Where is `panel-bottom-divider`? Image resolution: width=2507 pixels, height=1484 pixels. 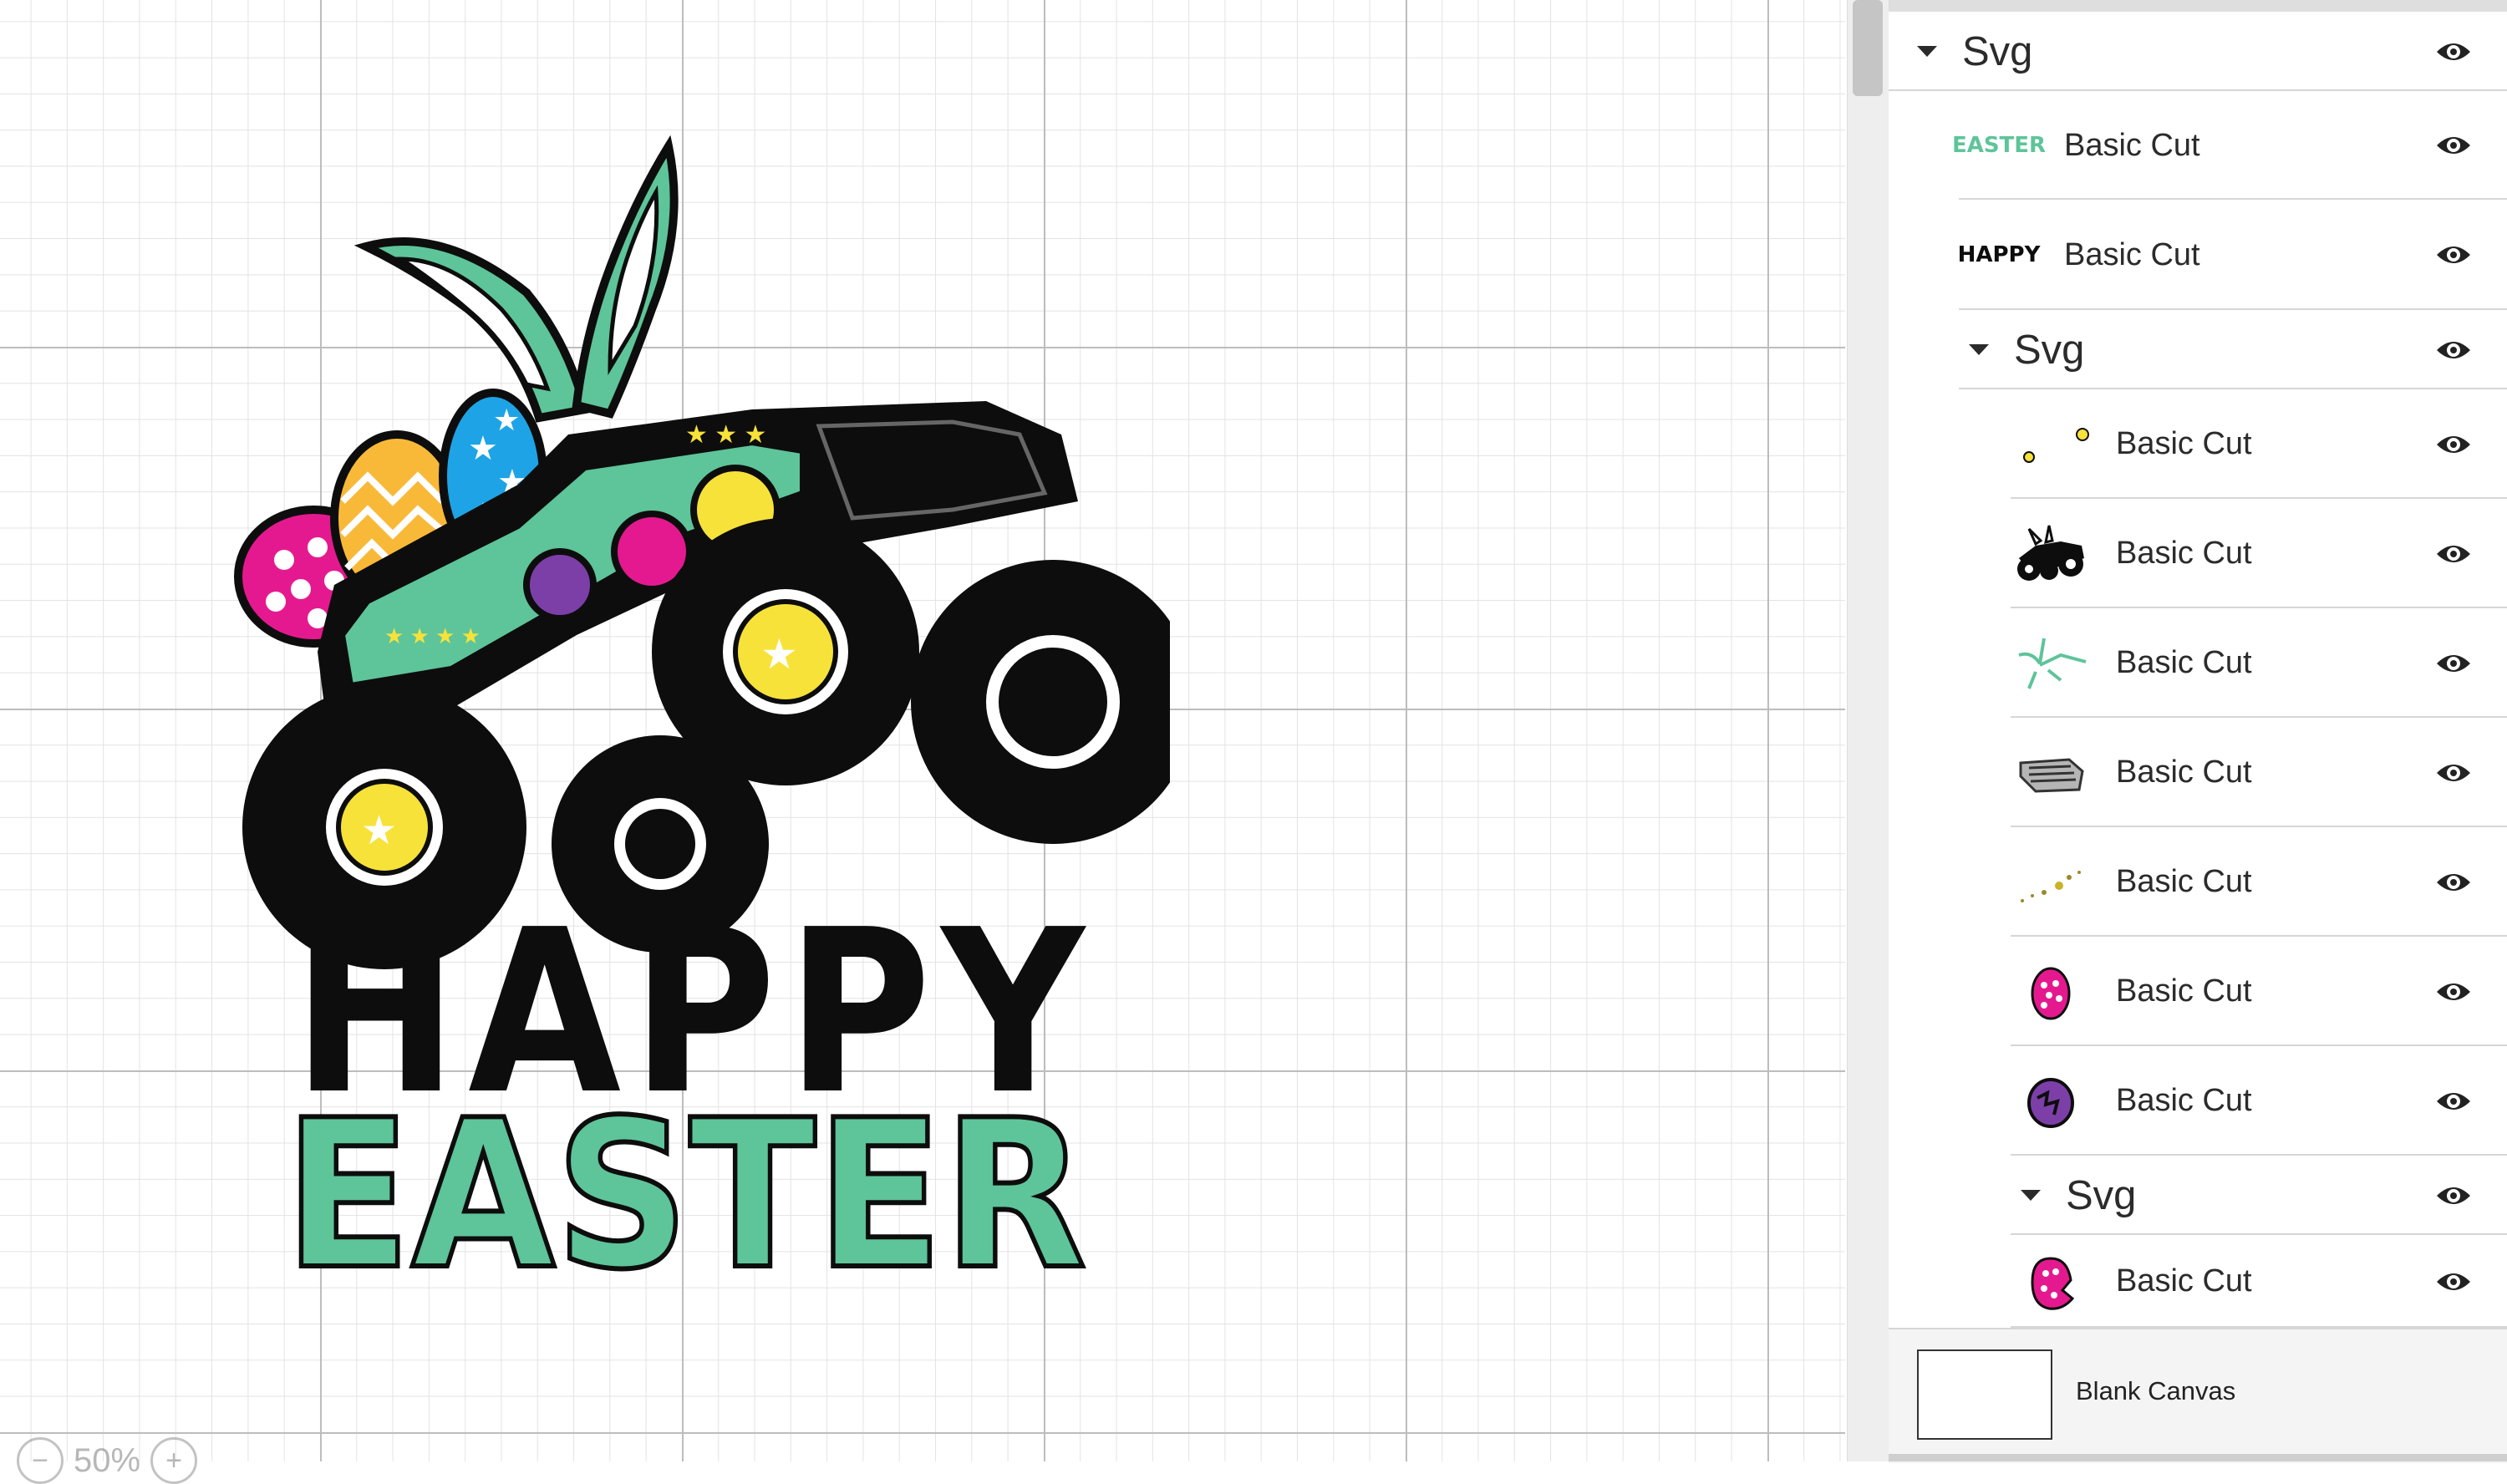
panel-bottom-divider is located at coordinates (2198, 1457).